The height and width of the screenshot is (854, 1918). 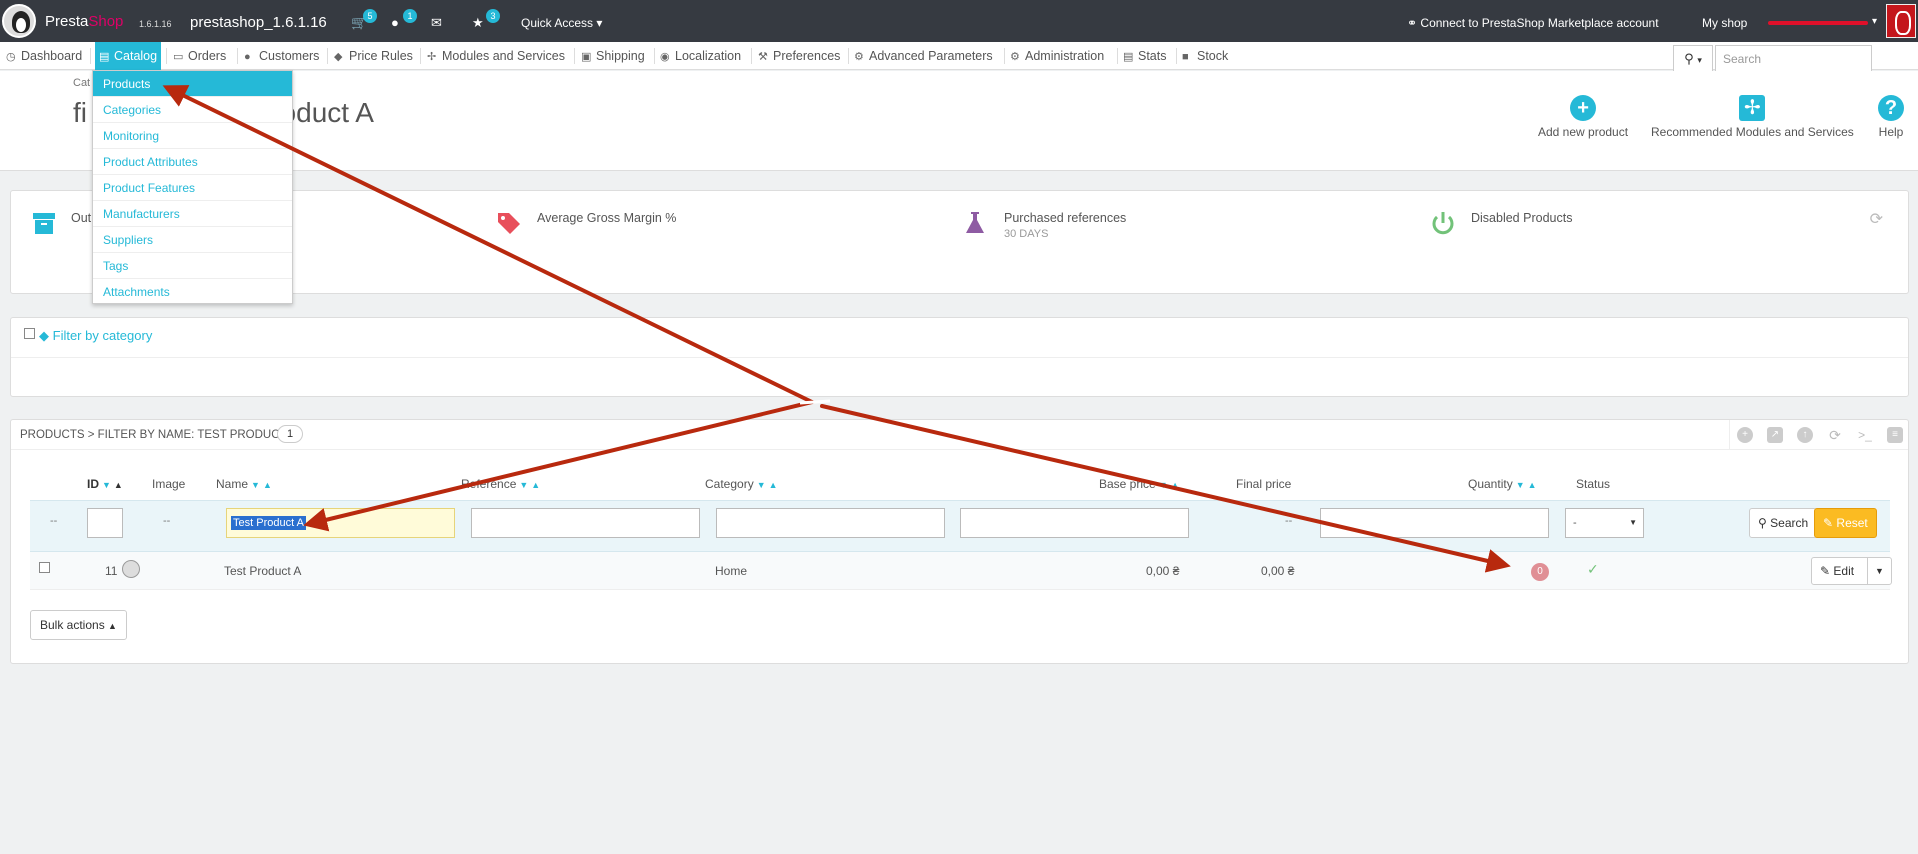 What do you see at coordinates (586, 57) in the screenshot?
I see `truck-icon: ▣` at bounding box center [586, 57].